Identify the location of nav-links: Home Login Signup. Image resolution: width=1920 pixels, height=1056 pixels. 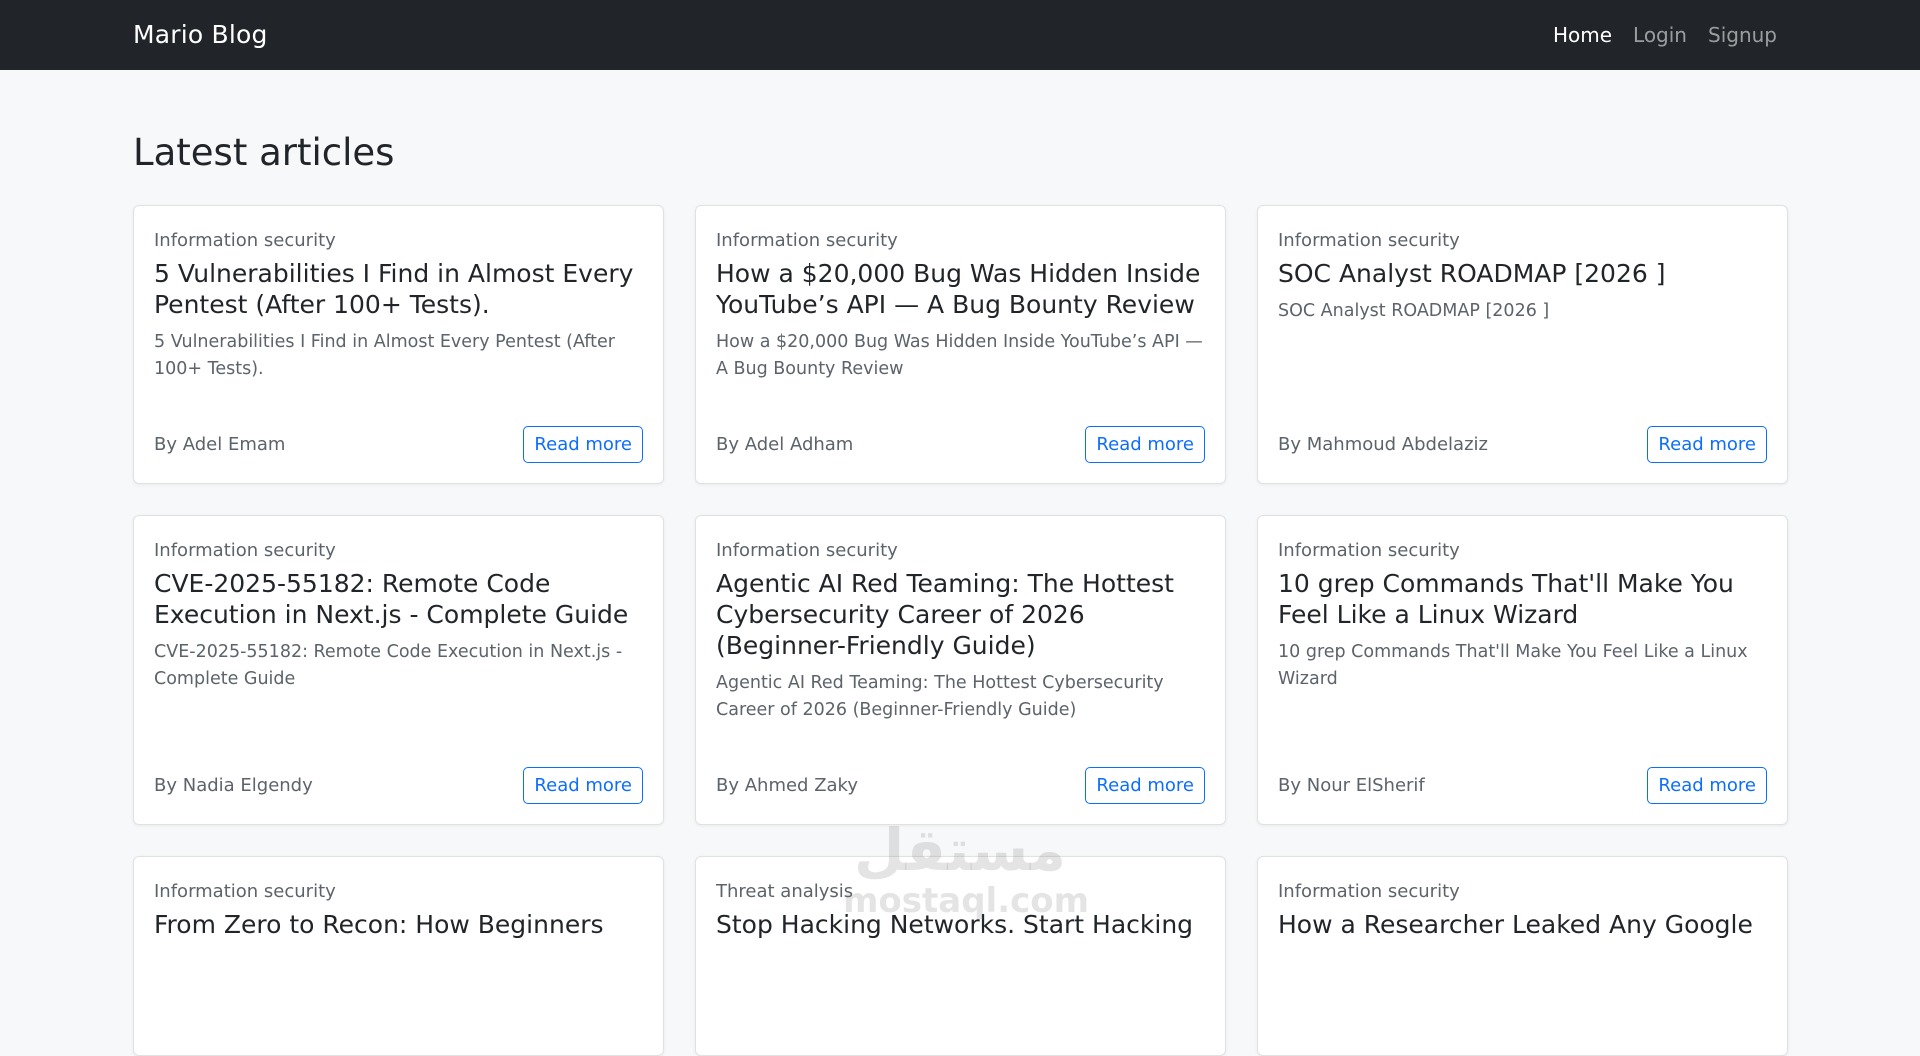
(1665, 35).